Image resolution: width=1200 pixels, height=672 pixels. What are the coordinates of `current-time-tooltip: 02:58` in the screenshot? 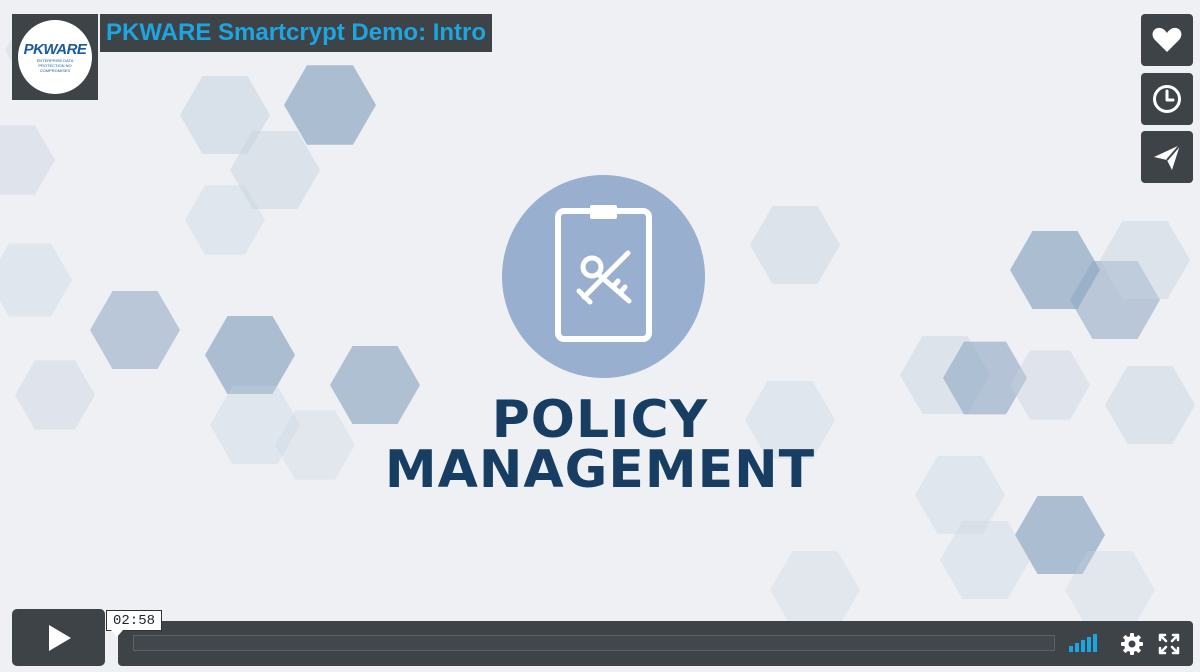 It's located at (134, 623).